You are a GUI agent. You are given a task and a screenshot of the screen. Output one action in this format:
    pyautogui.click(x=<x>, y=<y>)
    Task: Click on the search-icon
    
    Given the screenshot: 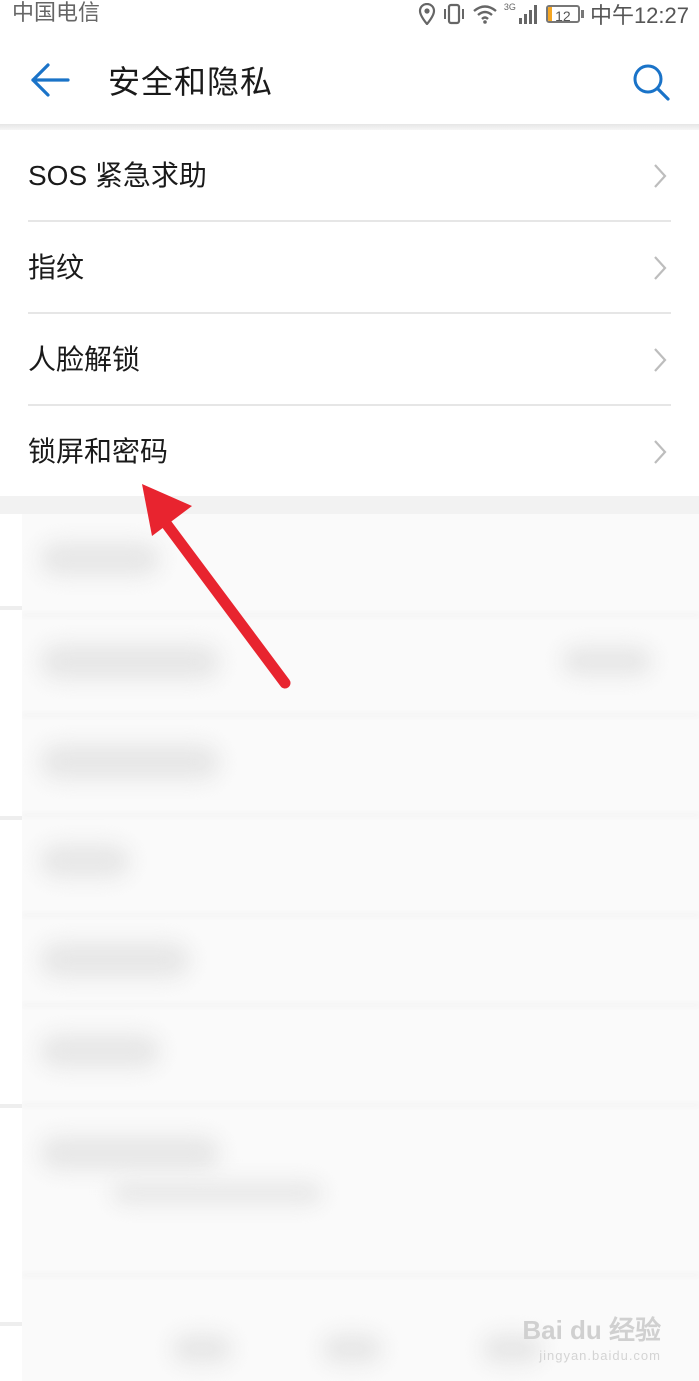 What is the action you would take?
    pyautogui.click(x=651, y=82)
    